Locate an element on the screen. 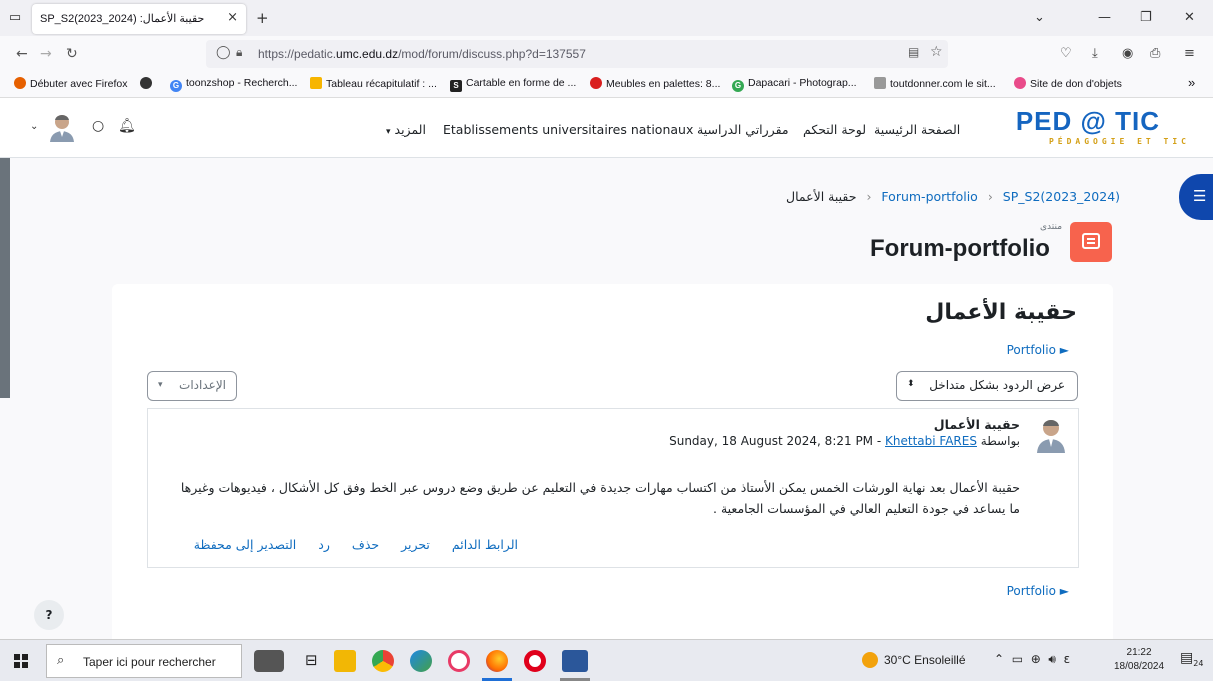 This screenshot has height=681, width=1213. bookmark-item: Site de don d'objets is located at coordinates (1068, 83).